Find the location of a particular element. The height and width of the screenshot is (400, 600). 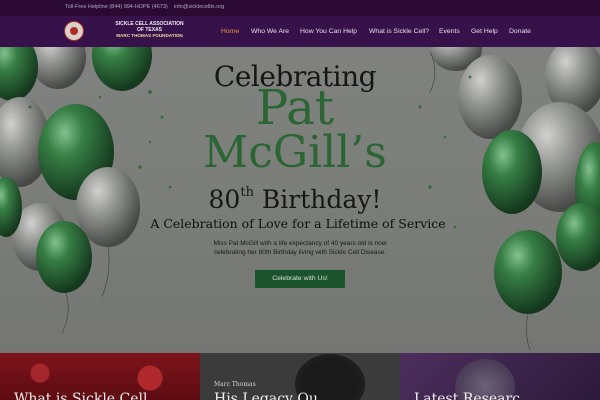

nav-events: Events is located at coordinates (449, 31).